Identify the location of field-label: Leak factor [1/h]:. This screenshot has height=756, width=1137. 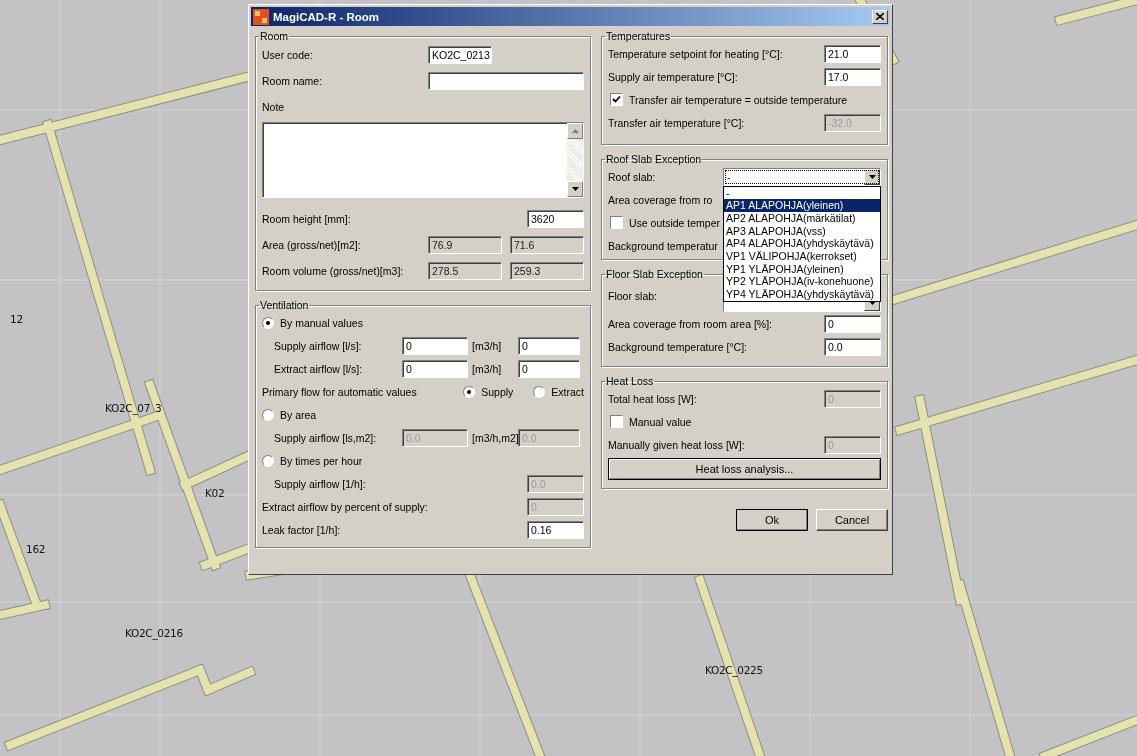
(302, 529).